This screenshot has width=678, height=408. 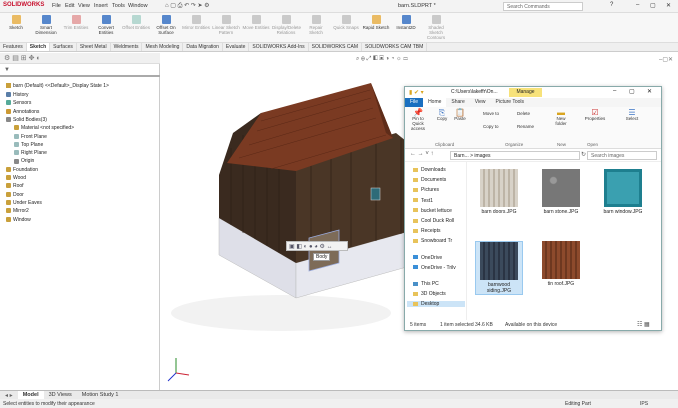 I want to click on tab-motion-study: Motion Study 1, so click(x=100, y=395).